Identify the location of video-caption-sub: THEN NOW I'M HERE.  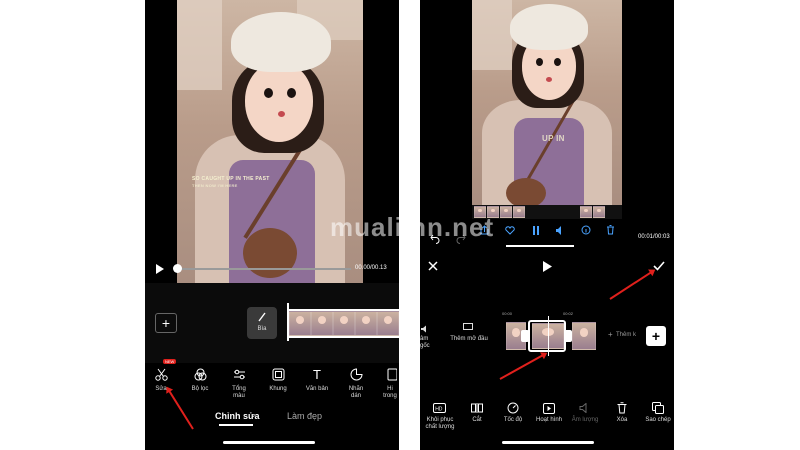
(215, 185).